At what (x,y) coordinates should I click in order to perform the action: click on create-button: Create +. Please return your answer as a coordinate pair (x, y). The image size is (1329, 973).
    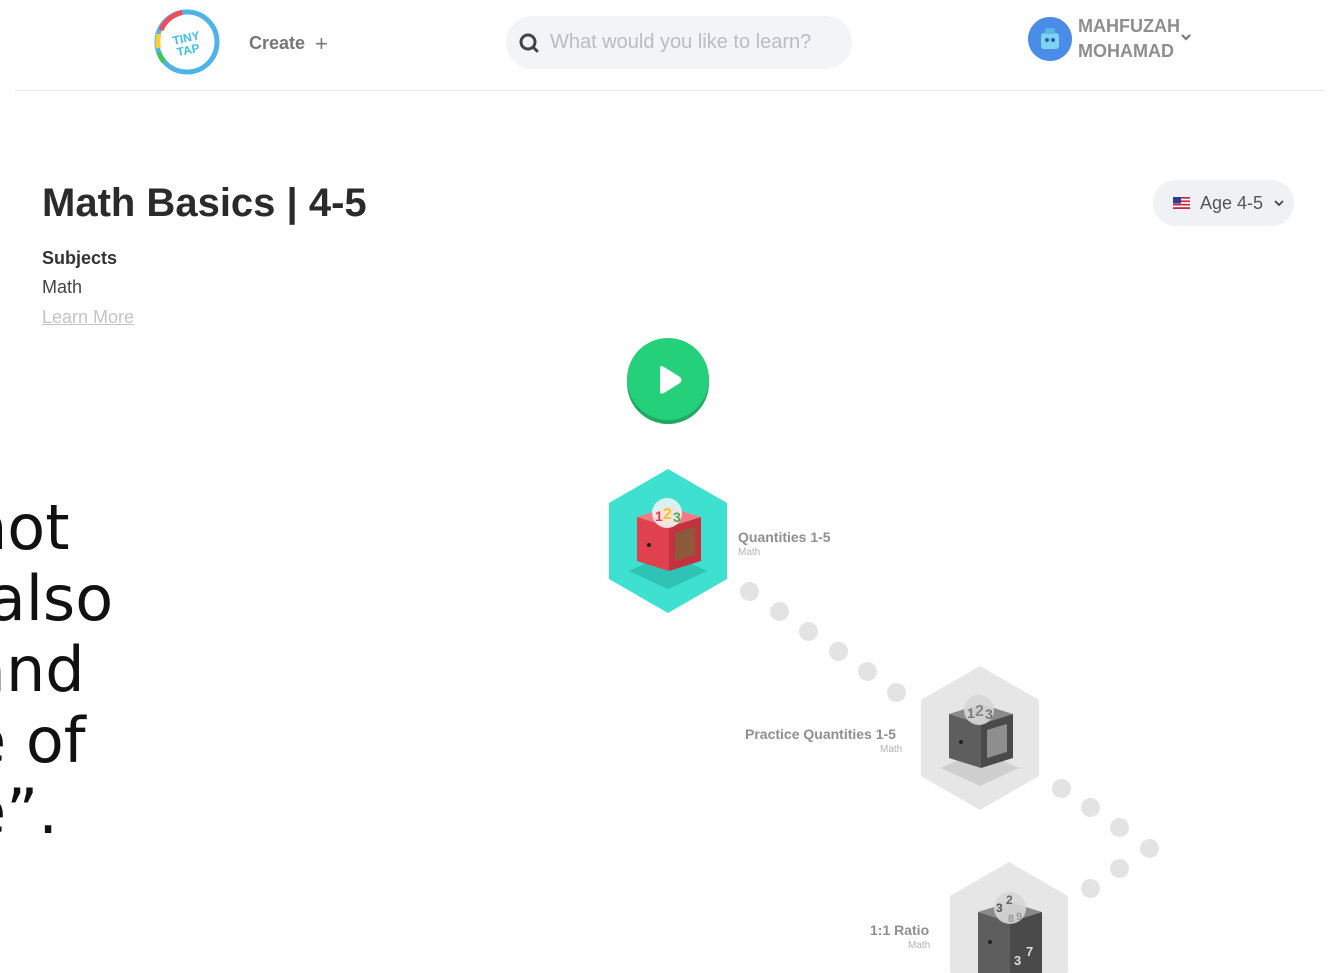
    Looking at the image, I should click on (288, 43).